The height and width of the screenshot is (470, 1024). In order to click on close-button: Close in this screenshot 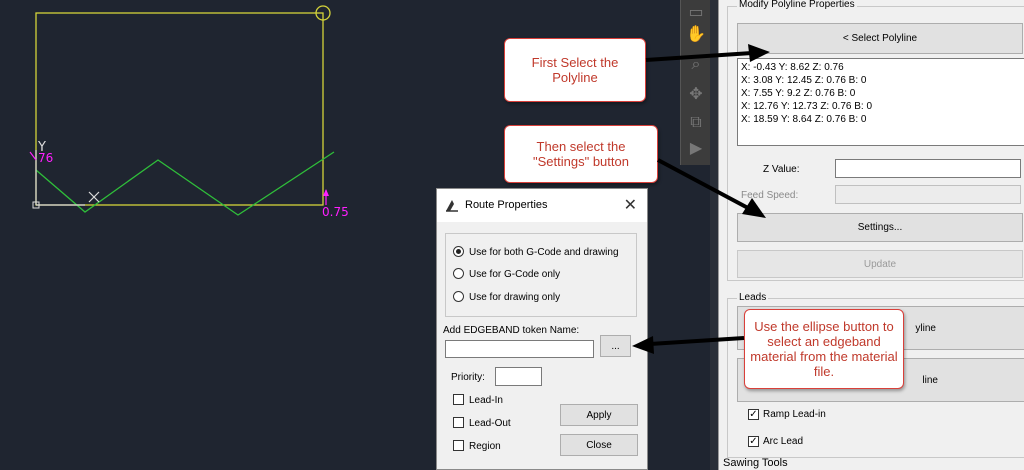, I will do `click(599, 445)`.